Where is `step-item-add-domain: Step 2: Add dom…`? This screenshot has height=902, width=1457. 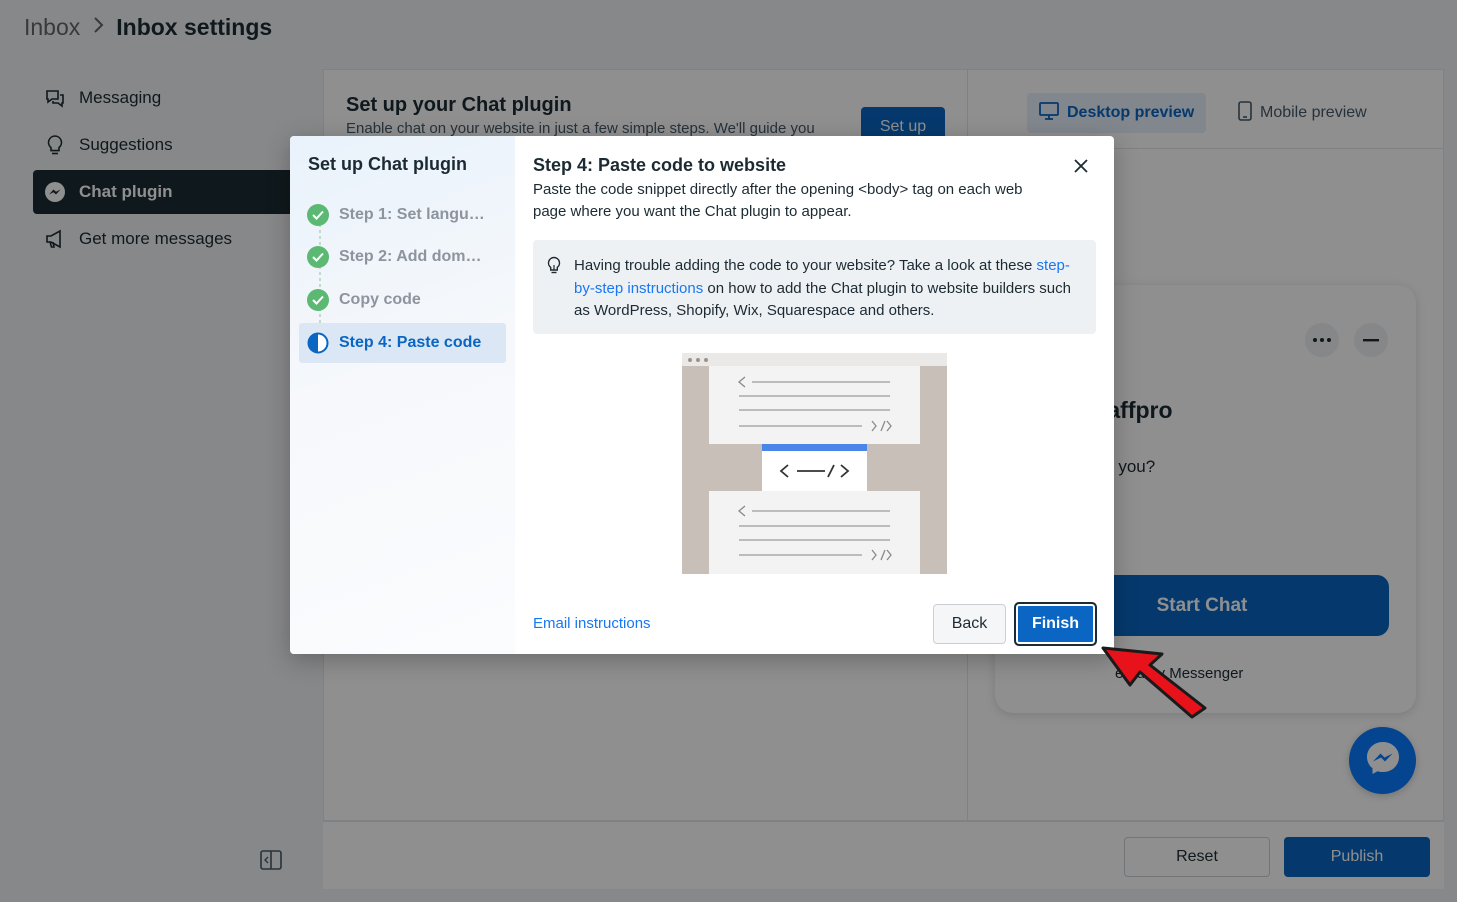
step-item-add-domain: Step 2: Add dom… is located at coordinates (402, 257).